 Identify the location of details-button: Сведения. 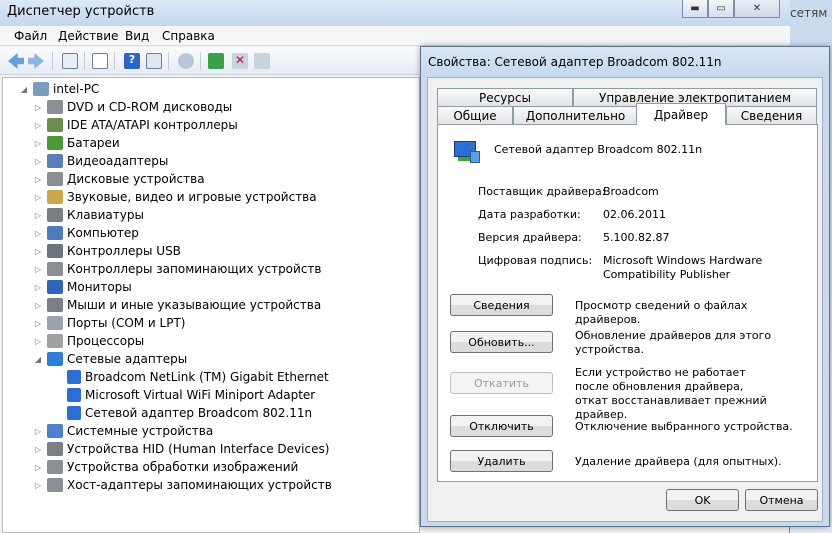
(501, 305).